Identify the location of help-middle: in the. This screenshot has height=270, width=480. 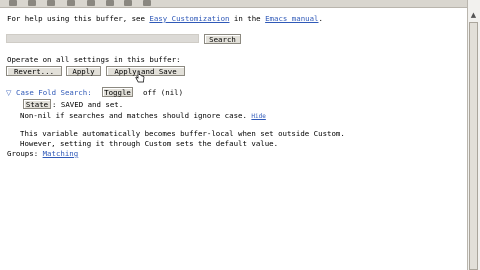
(247, 18).